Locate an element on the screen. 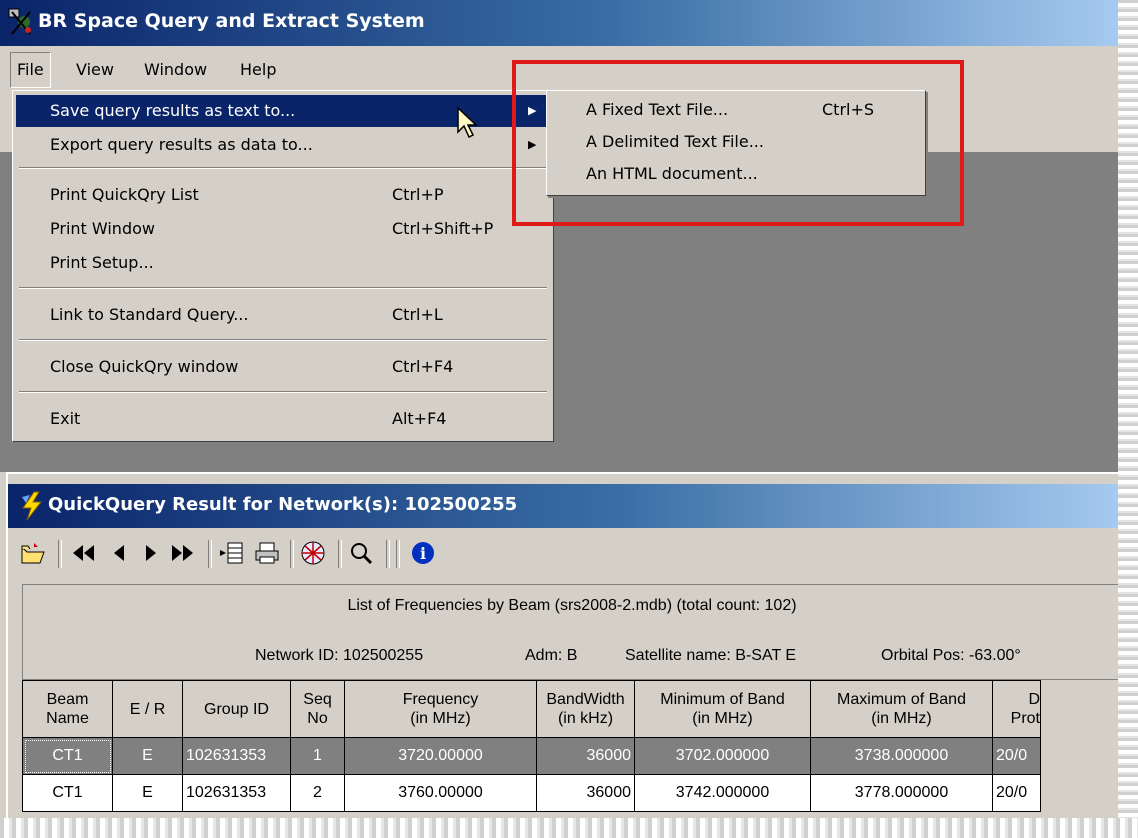  cell-min-band: 3702.000000 is located at coordinates (722, 756).